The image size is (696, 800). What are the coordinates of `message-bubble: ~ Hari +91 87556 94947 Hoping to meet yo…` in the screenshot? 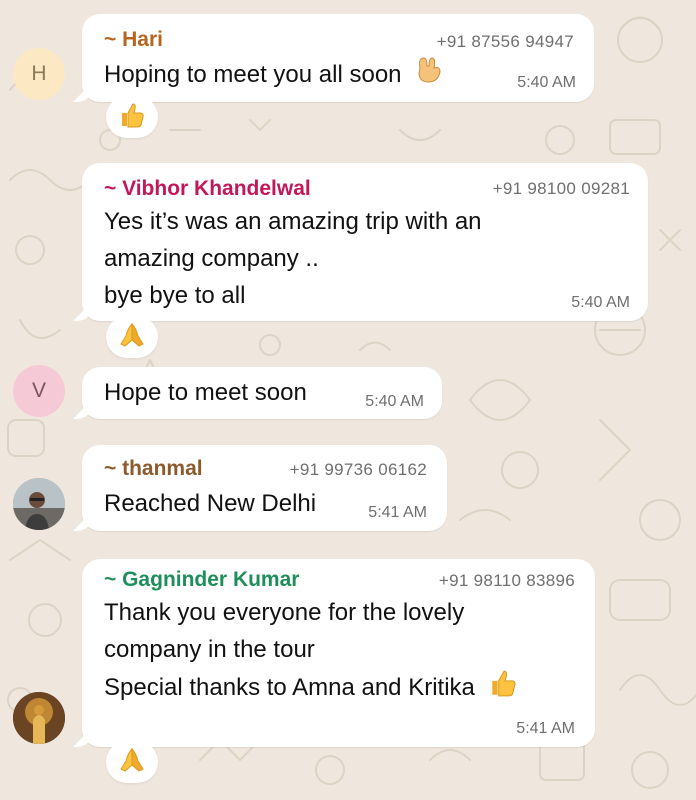 It's located at (338, 58).